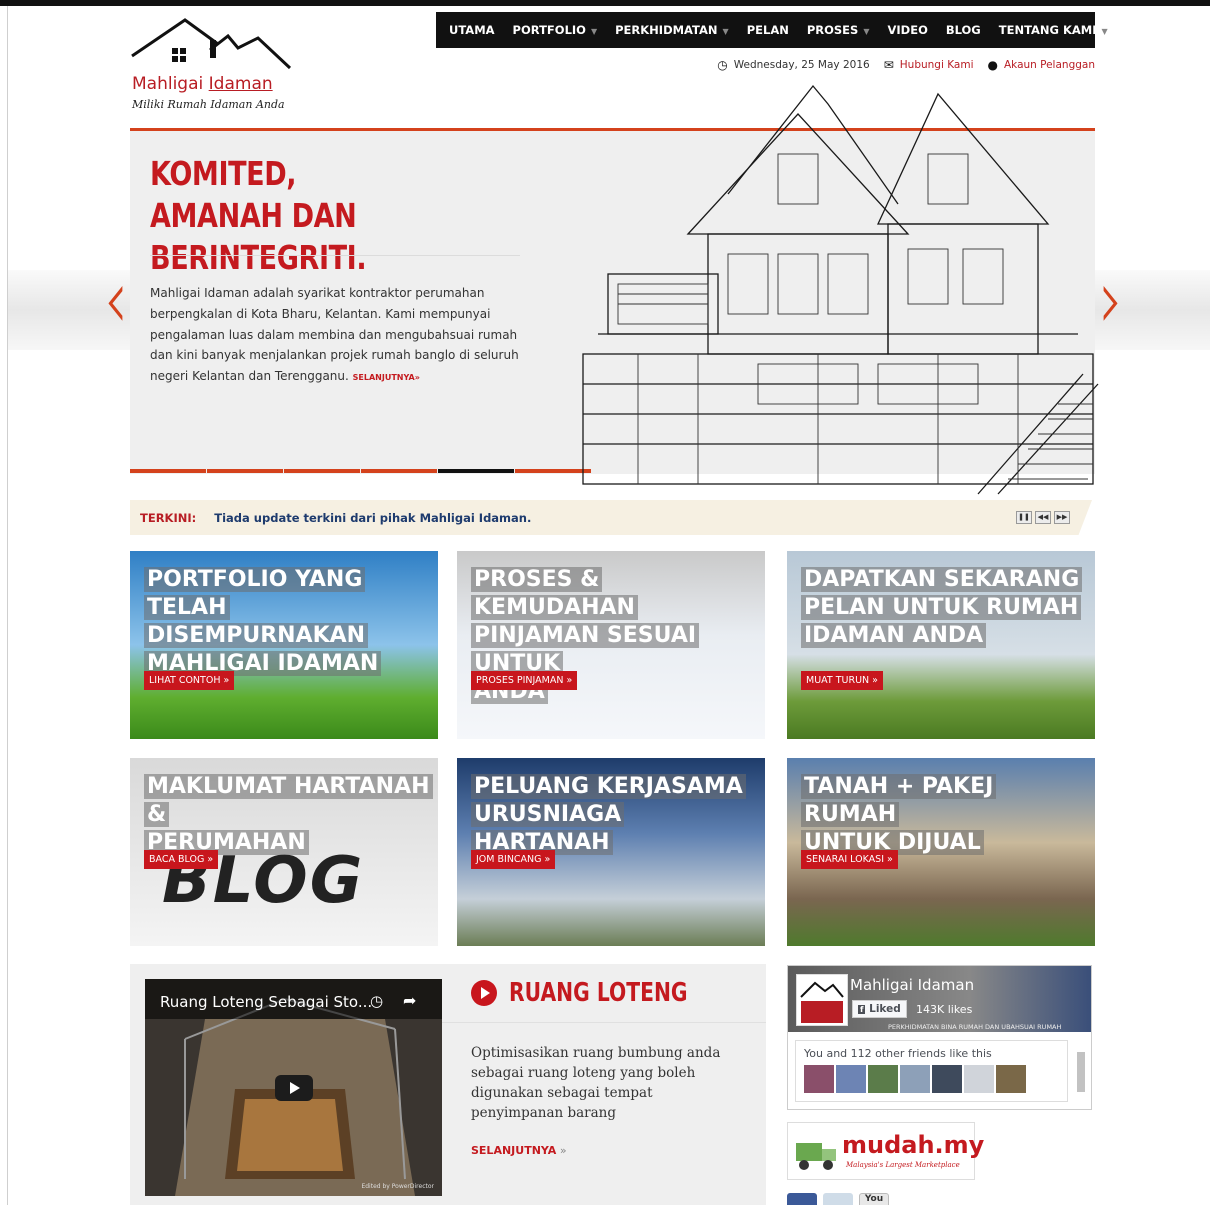  I want to click on friend-avatars, so click(916, 1079).